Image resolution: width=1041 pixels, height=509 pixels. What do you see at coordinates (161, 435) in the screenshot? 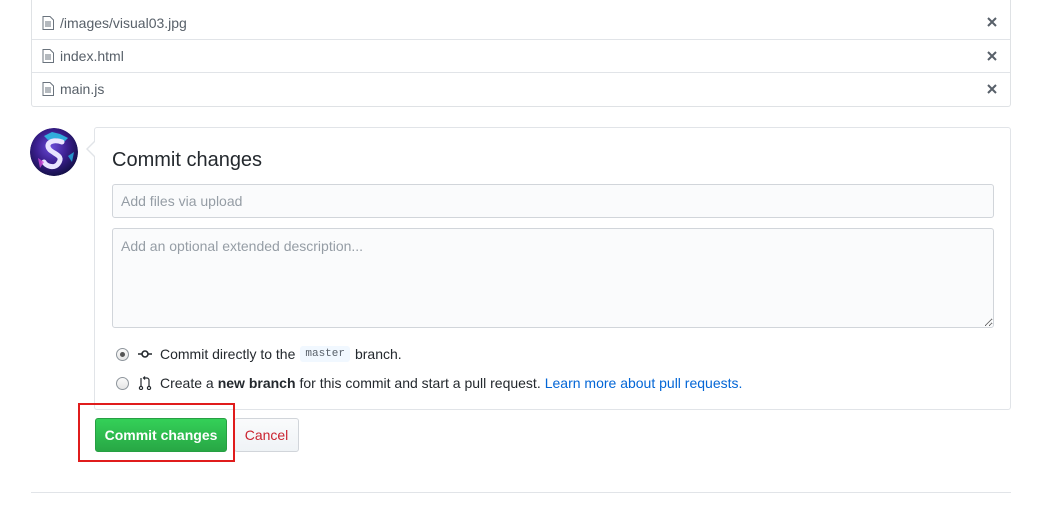
I see `commit-changes-button: Commit changes` at bounding box center [161, 435].